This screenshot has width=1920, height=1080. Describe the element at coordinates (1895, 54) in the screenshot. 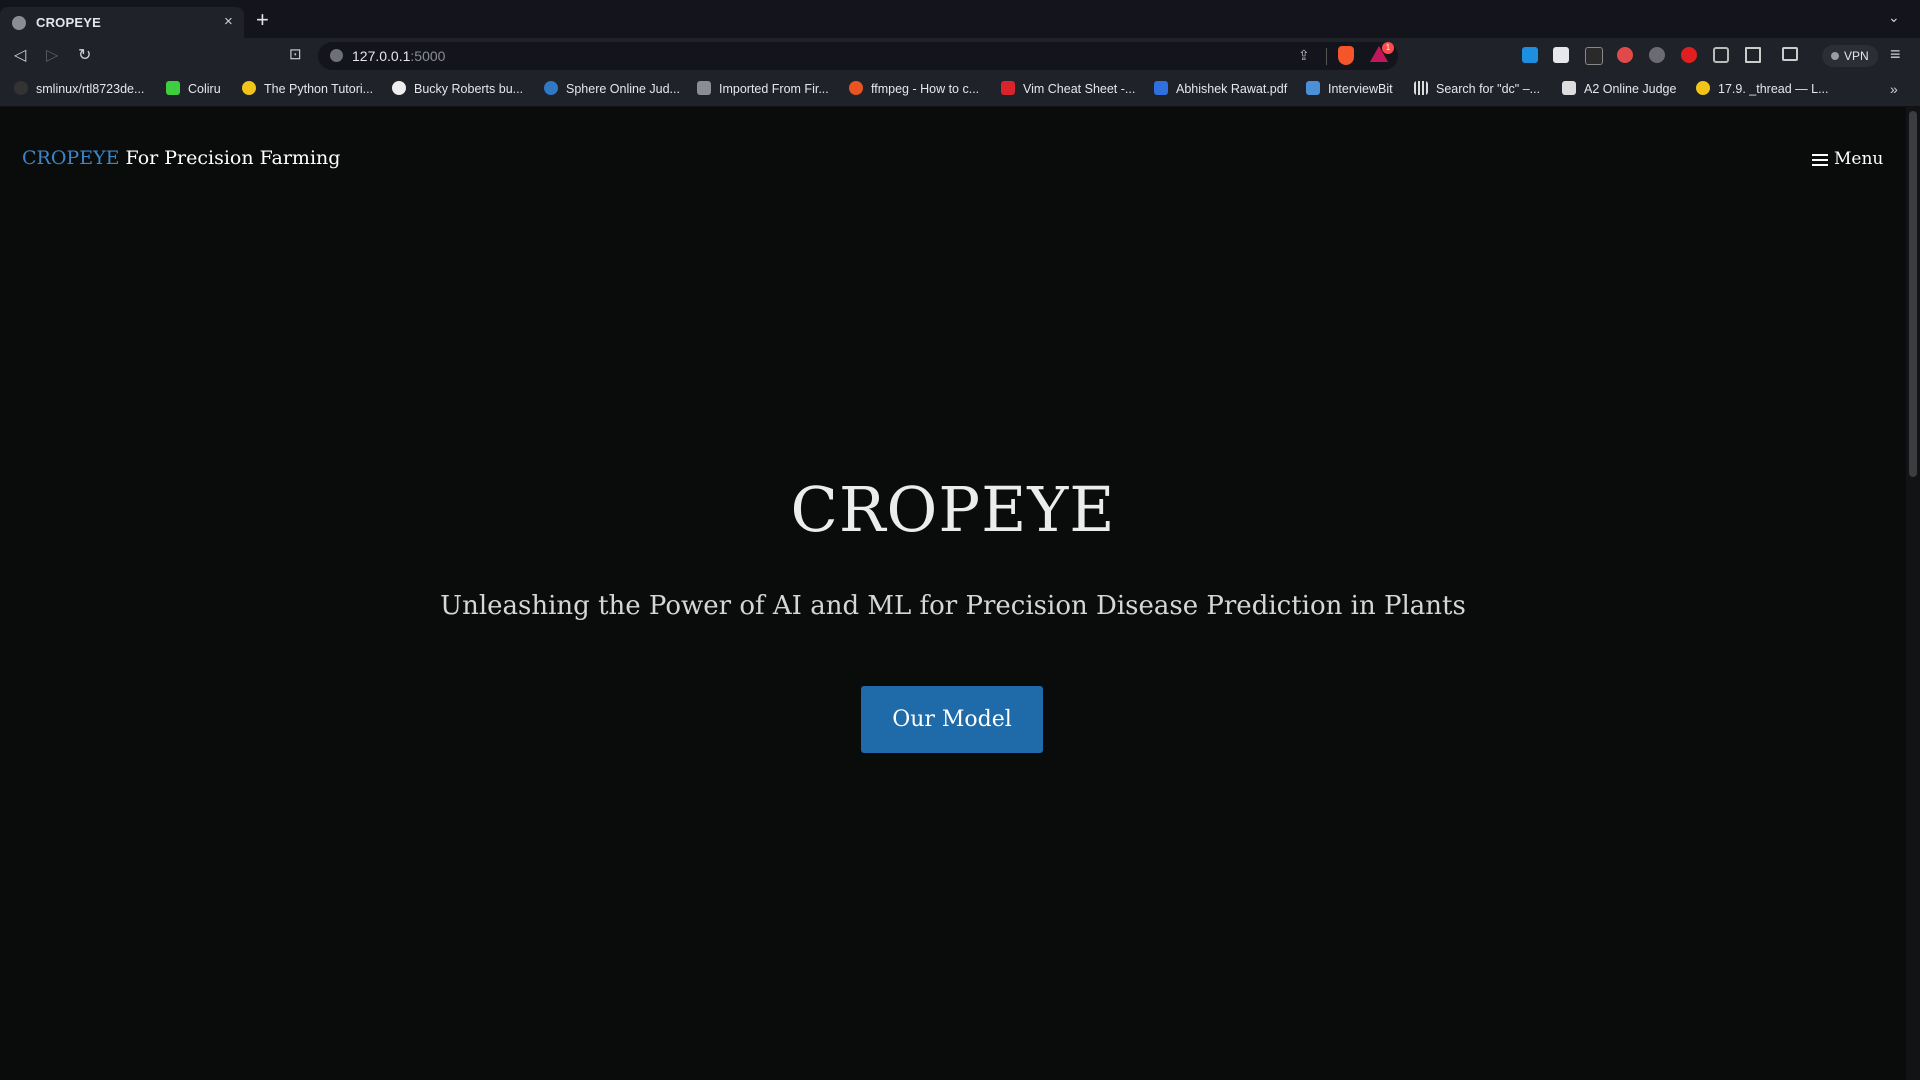

I see `hamburger-menu-icon: ≡` at that location.